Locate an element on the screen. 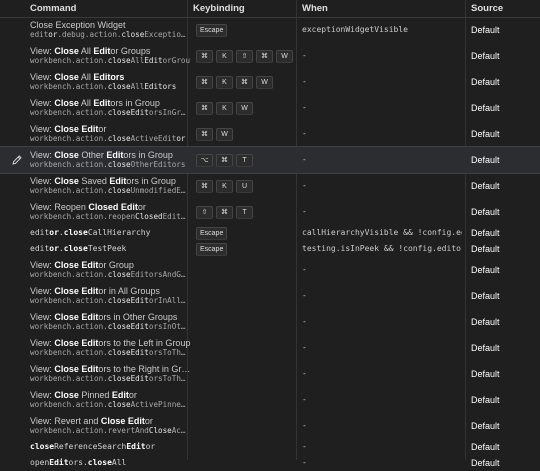  command-cell: editor.closeCallHierarchy is located at coordinates (110, 232).